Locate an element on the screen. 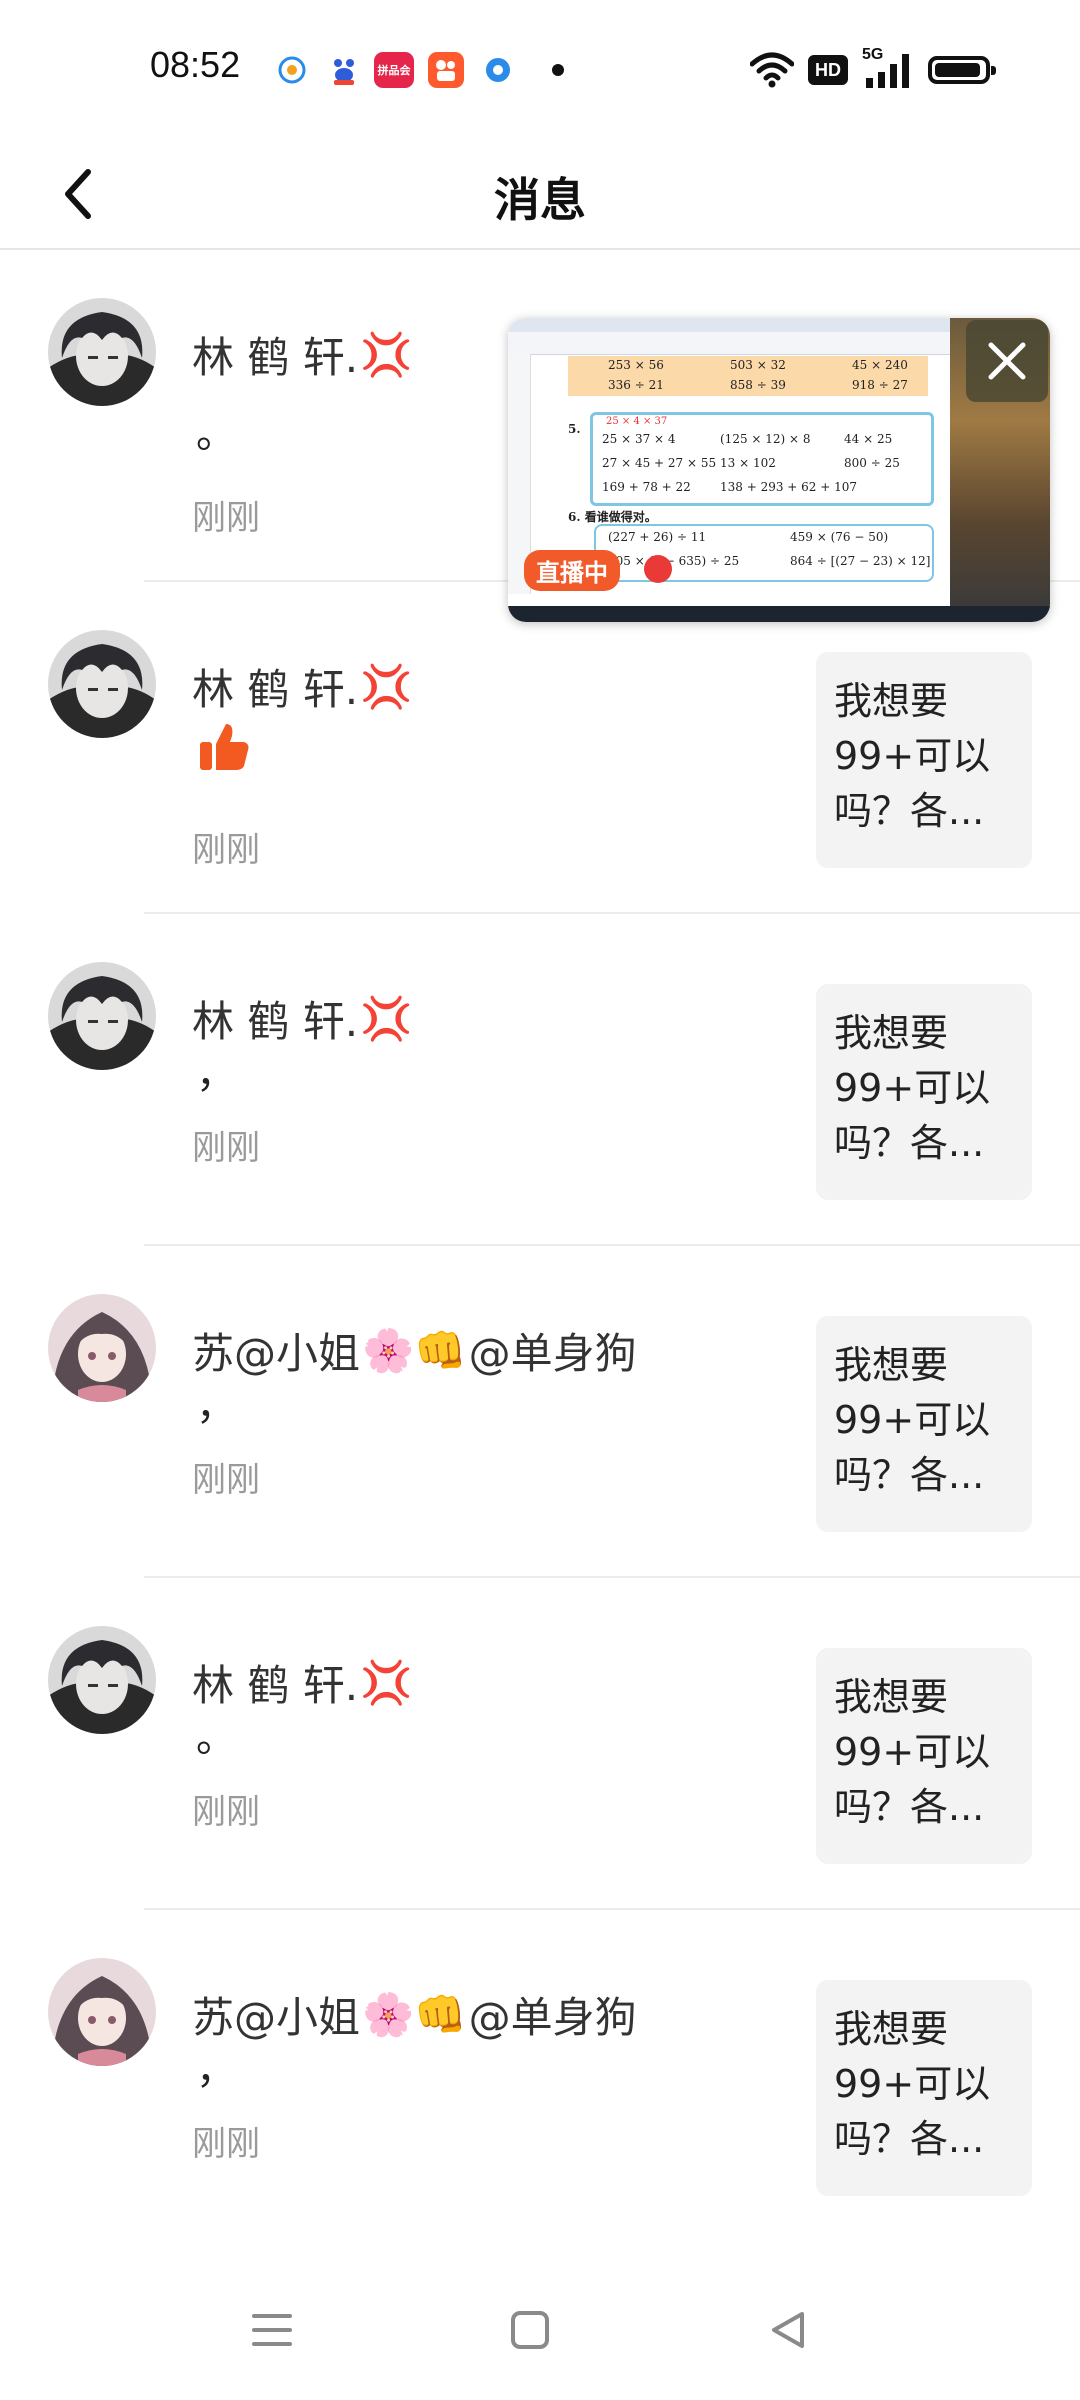  ws-q5-row1-a: 25 × 37 × 4 is located at coordinates (639, 439).